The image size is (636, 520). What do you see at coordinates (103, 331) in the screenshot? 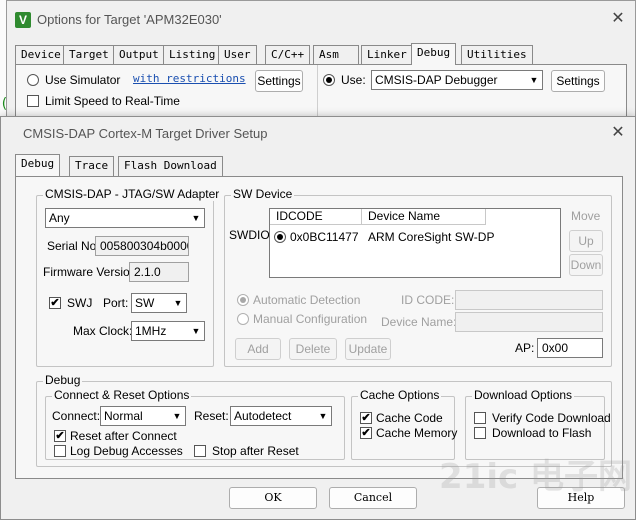
I see `max-clock-label: Max Clock:` at bounding box center [103, 331].